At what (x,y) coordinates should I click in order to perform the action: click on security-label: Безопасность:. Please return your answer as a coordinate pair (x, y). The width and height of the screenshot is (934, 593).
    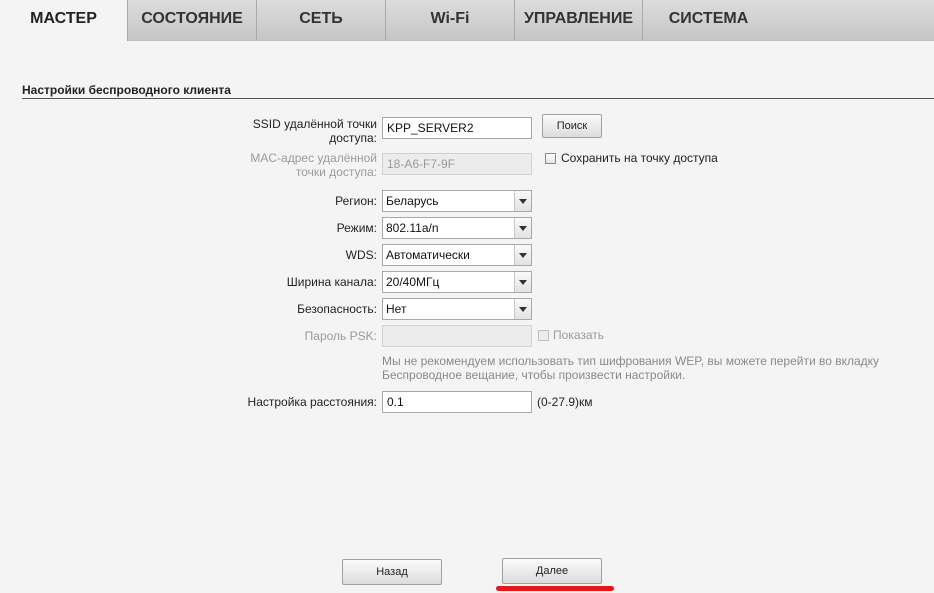
    Looking at the image, I should click on (337, 309).